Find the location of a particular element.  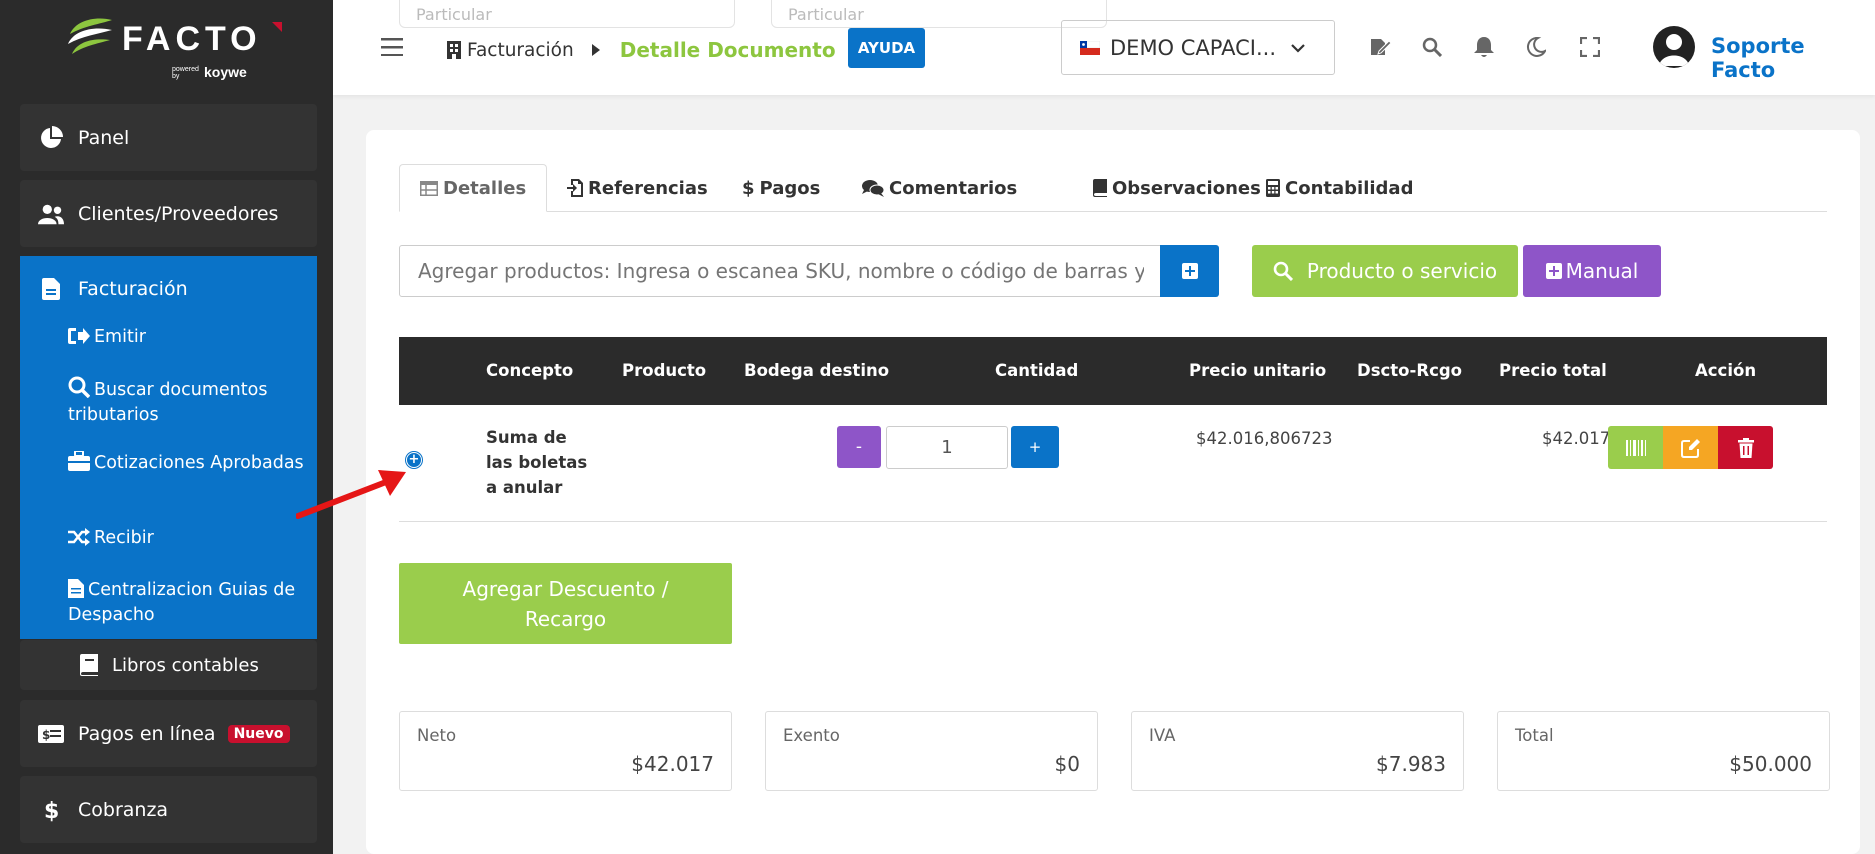

fullscreen-icon is located at coordinates (1590, 47).